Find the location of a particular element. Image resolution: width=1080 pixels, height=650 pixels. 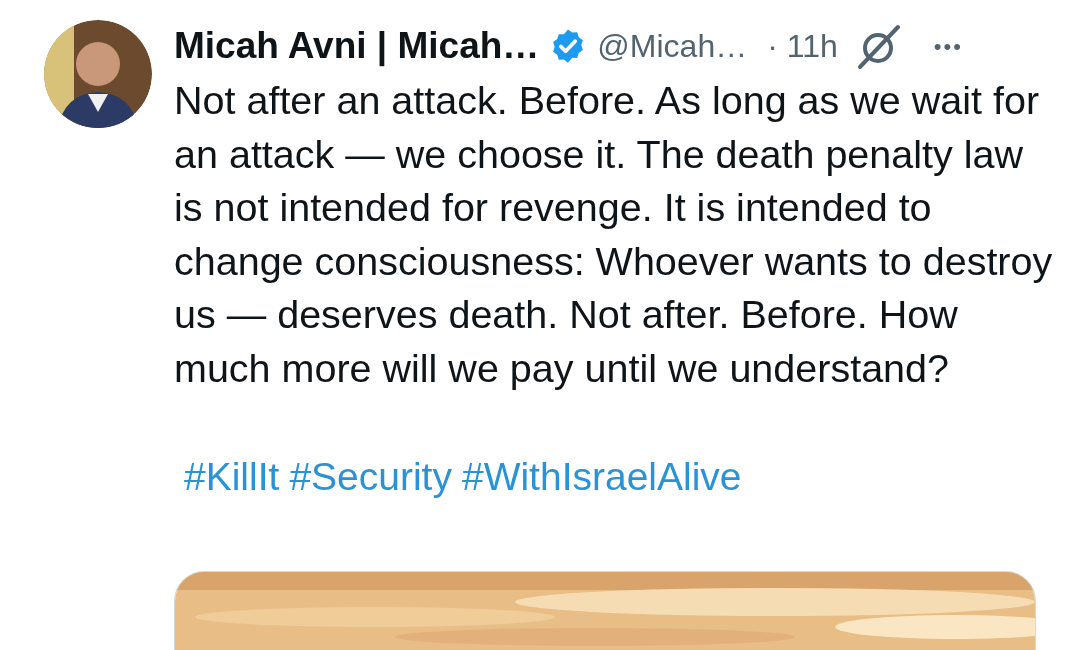

hashtag-link: #WithIsraelAlive is located at coordinates (601, 477).